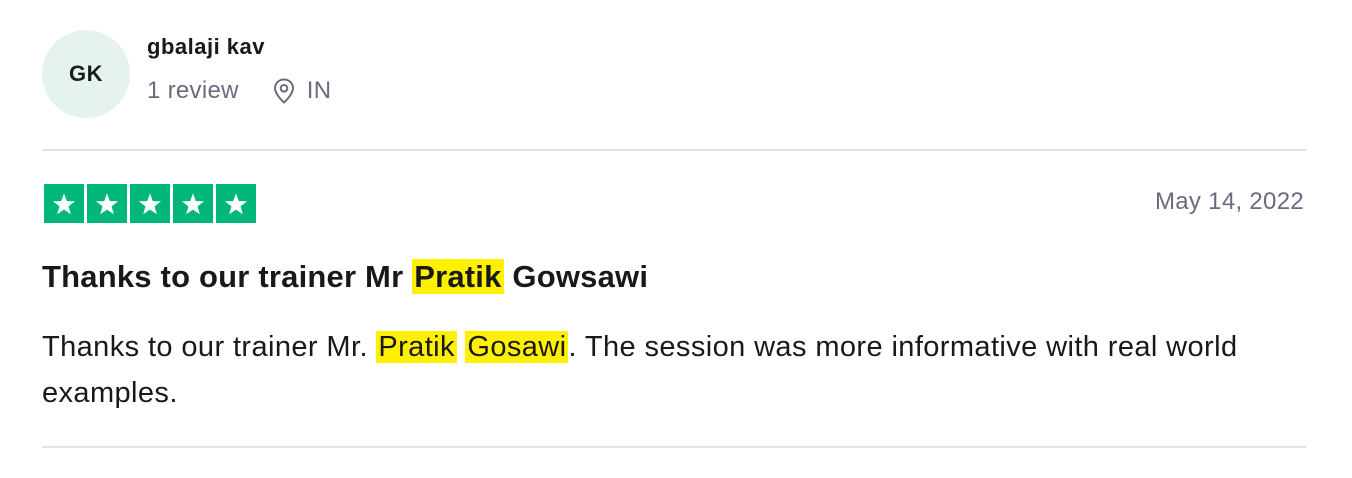 Image resolution: width=1352 pixels, height=478 pixels. I want to click on reviewer-section: GK gbalaji kav 1 review IN, so click(186, 74).